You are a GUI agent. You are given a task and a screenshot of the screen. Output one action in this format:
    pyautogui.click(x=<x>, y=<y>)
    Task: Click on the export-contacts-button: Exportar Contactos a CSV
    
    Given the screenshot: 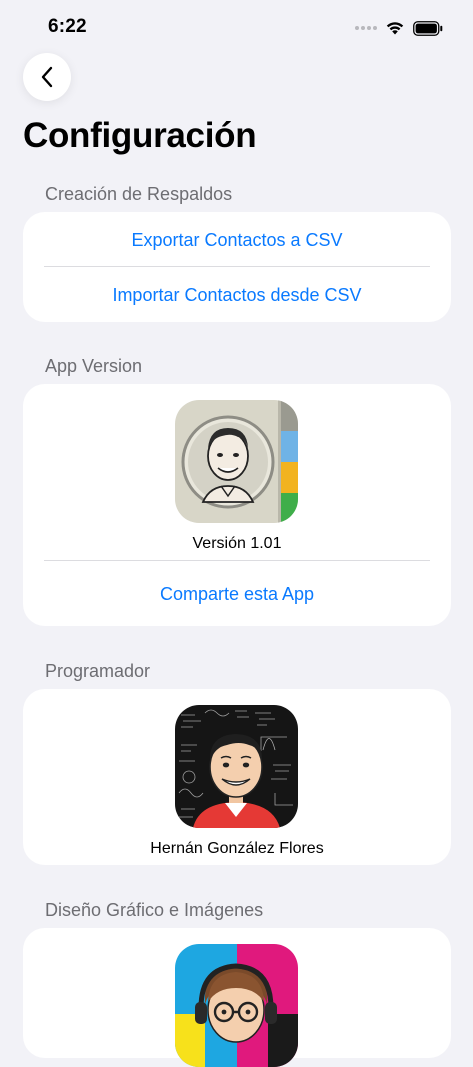 What is the action you would take?
    pyautogui.click(x=237, y=240)
    